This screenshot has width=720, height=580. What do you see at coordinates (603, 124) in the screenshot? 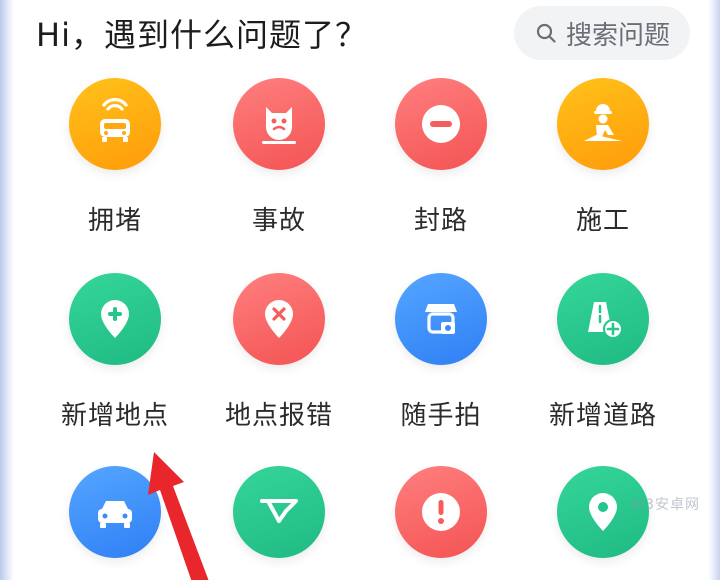
I see `construction-icon` at bounding box center [603, 124].